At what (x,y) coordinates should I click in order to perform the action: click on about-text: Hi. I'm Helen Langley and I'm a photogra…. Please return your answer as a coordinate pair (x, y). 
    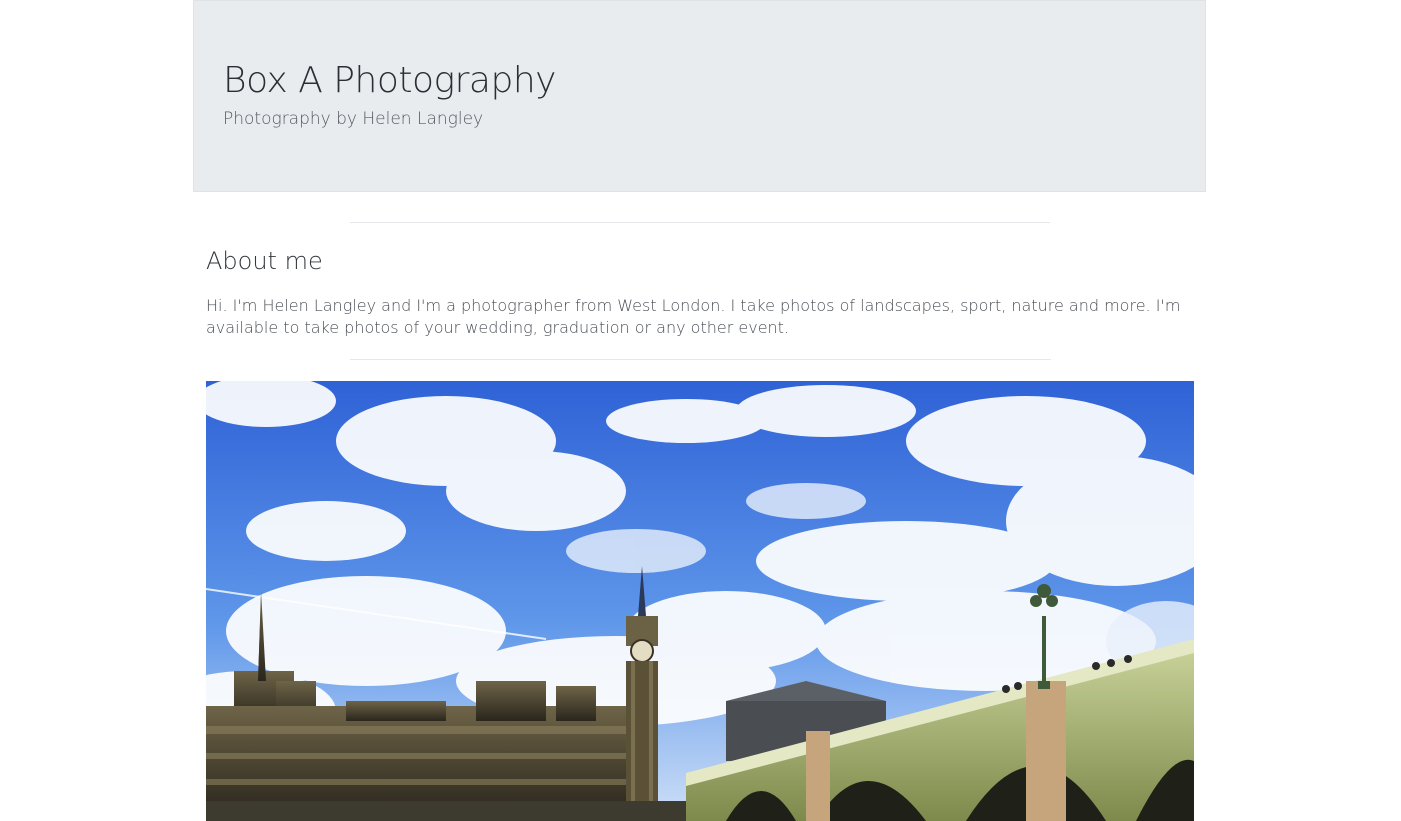
    Looking at the image, I should click on (693, 316).